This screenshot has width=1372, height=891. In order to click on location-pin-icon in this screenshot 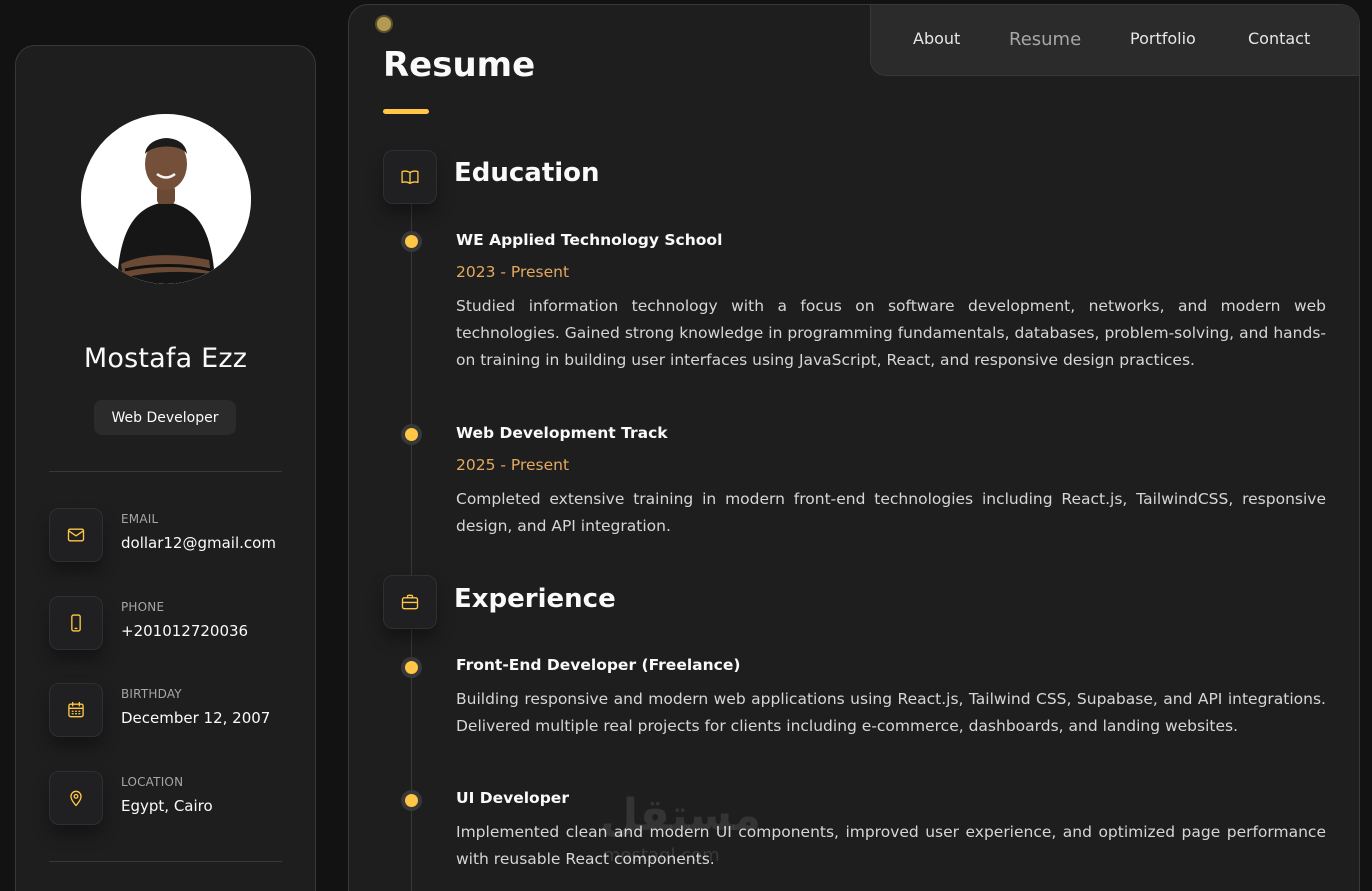, I will do `click(76, 798)`.